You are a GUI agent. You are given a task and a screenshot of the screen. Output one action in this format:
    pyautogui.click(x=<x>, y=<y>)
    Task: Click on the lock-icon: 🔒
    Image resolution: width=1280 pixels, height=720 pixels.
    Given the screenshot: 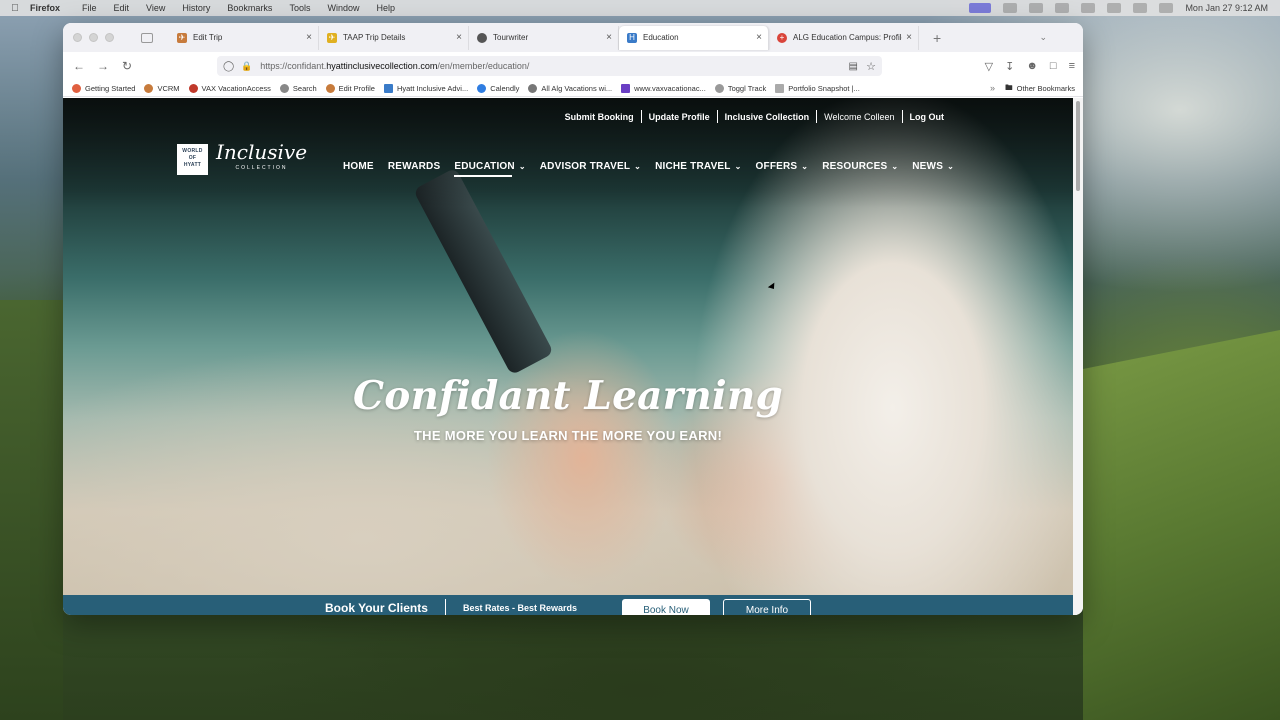 What is the action you would take?
    pyautogui.click(x=246, y=66)
    